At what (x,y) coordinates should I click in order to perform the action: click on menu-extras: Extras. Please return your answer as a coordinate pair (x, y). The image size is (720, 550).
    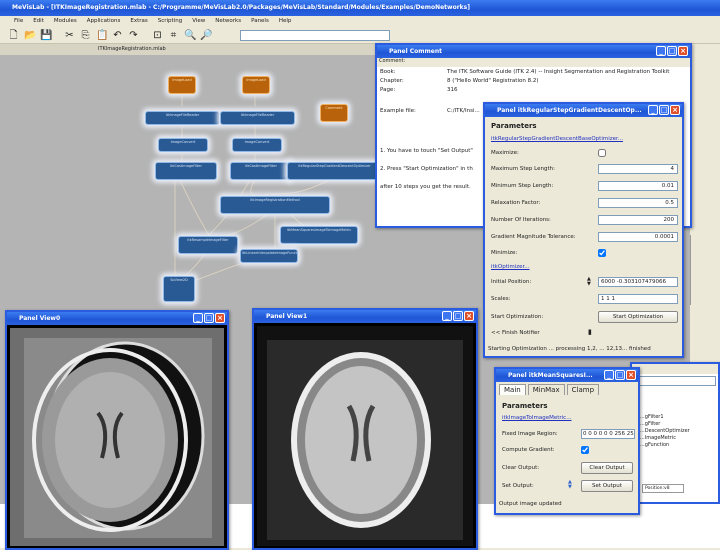
    Looking at the image, I should click on (138, 21).